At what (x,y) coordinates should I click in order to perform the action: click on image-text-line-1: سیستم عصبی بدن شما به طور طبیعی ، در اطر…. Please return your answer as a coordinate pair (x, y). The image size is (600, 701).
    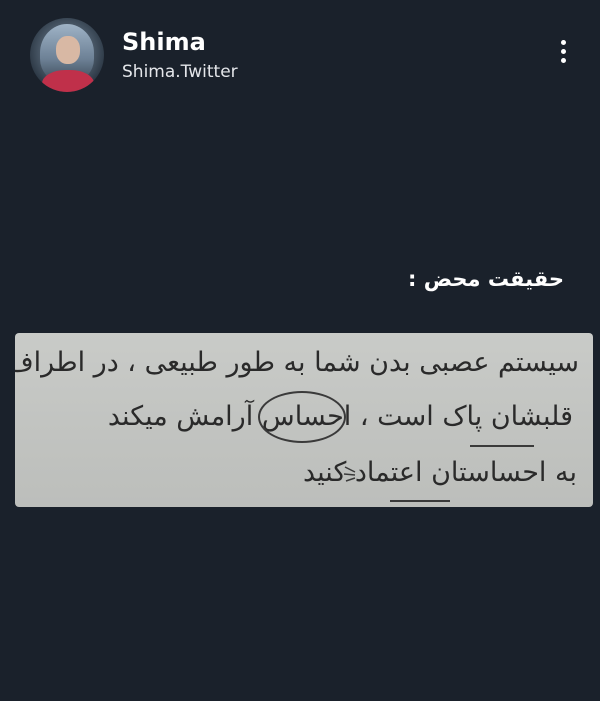
    Looking at the image, I should click on (297, 362).